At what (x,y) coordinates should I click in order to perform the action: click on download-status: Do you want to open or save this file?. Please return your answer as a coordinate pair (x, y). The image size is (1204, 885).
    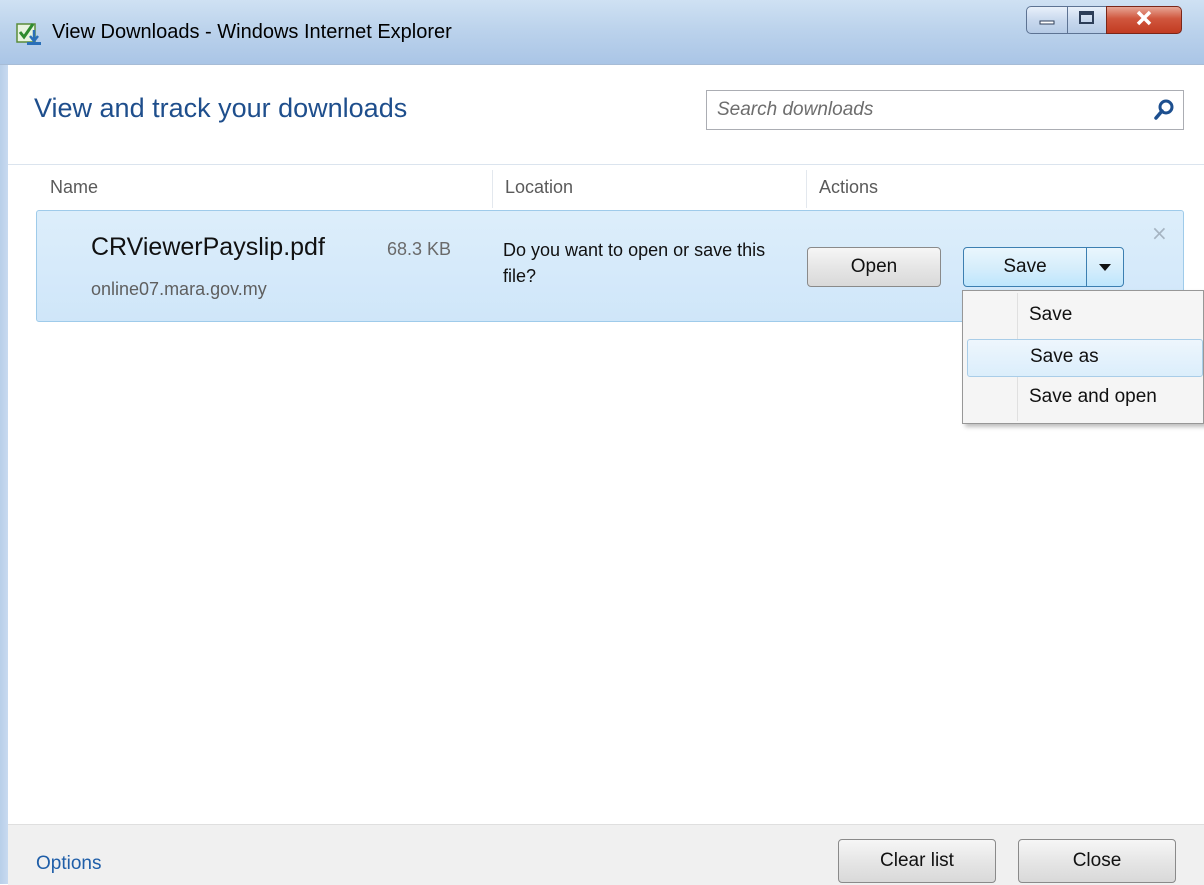
    Looking at the image, I should click on (634, 263).